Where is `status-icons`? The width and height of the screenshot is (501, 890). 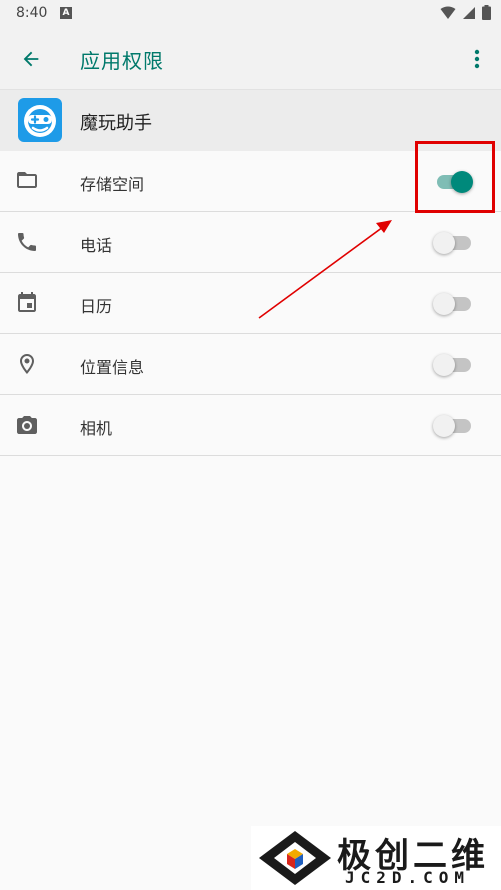 status-icons is located at coordinates (465, 12).